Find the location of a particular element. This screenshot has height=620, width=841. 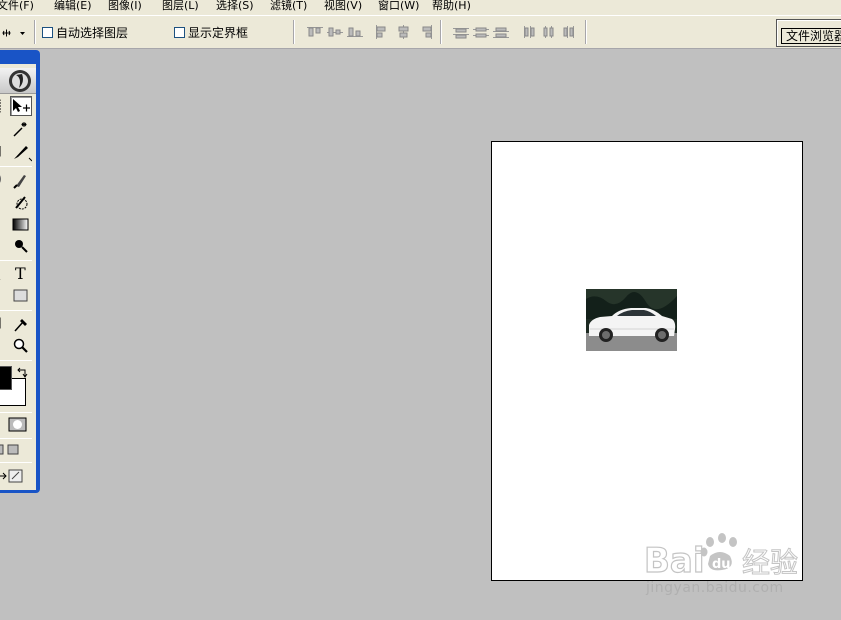

distribute-top-button is located at coordinates (461, 32).